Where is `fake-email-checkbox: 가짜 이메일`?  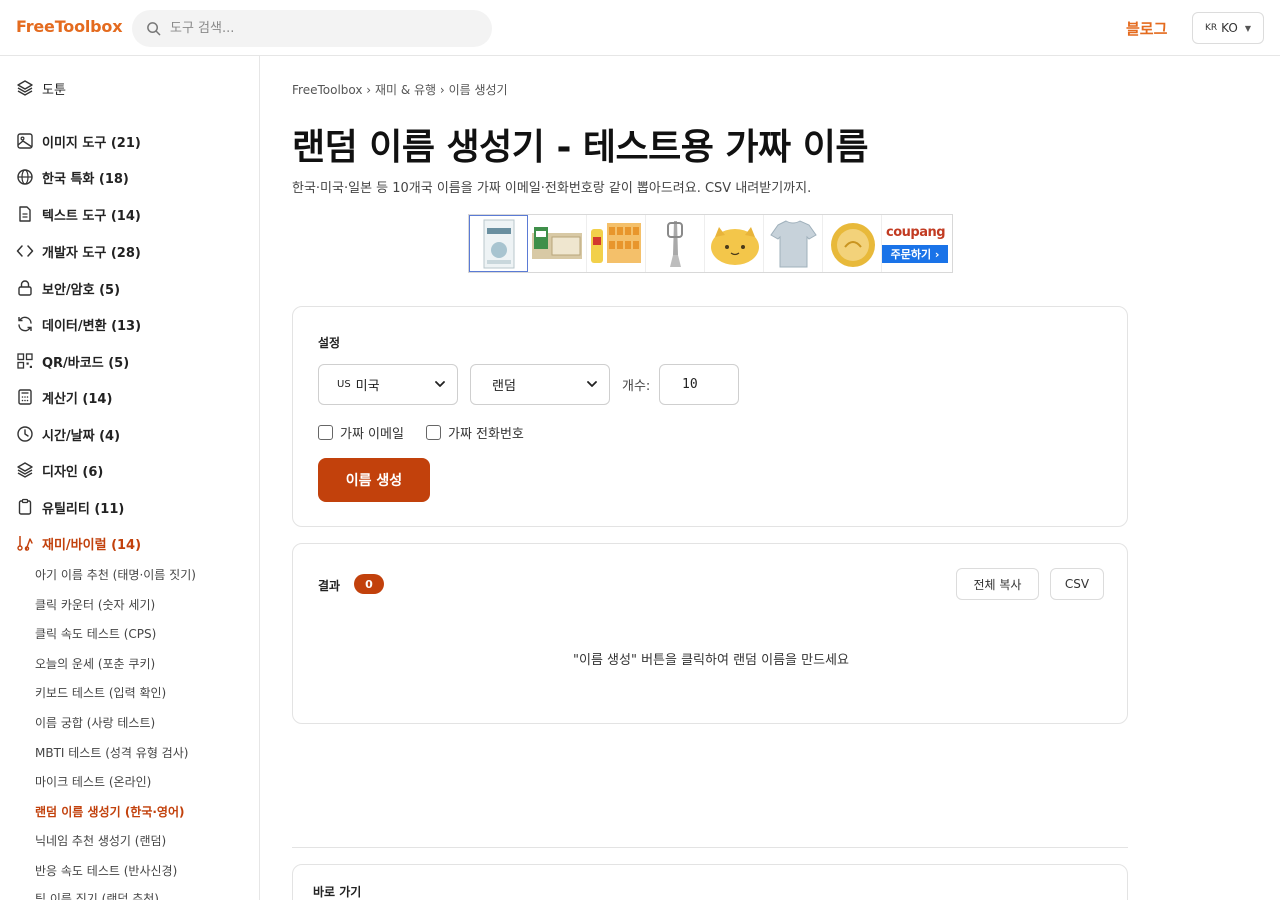
fake-email-checkbox: 가짜 이메일 is located at coordinates (361, 432).